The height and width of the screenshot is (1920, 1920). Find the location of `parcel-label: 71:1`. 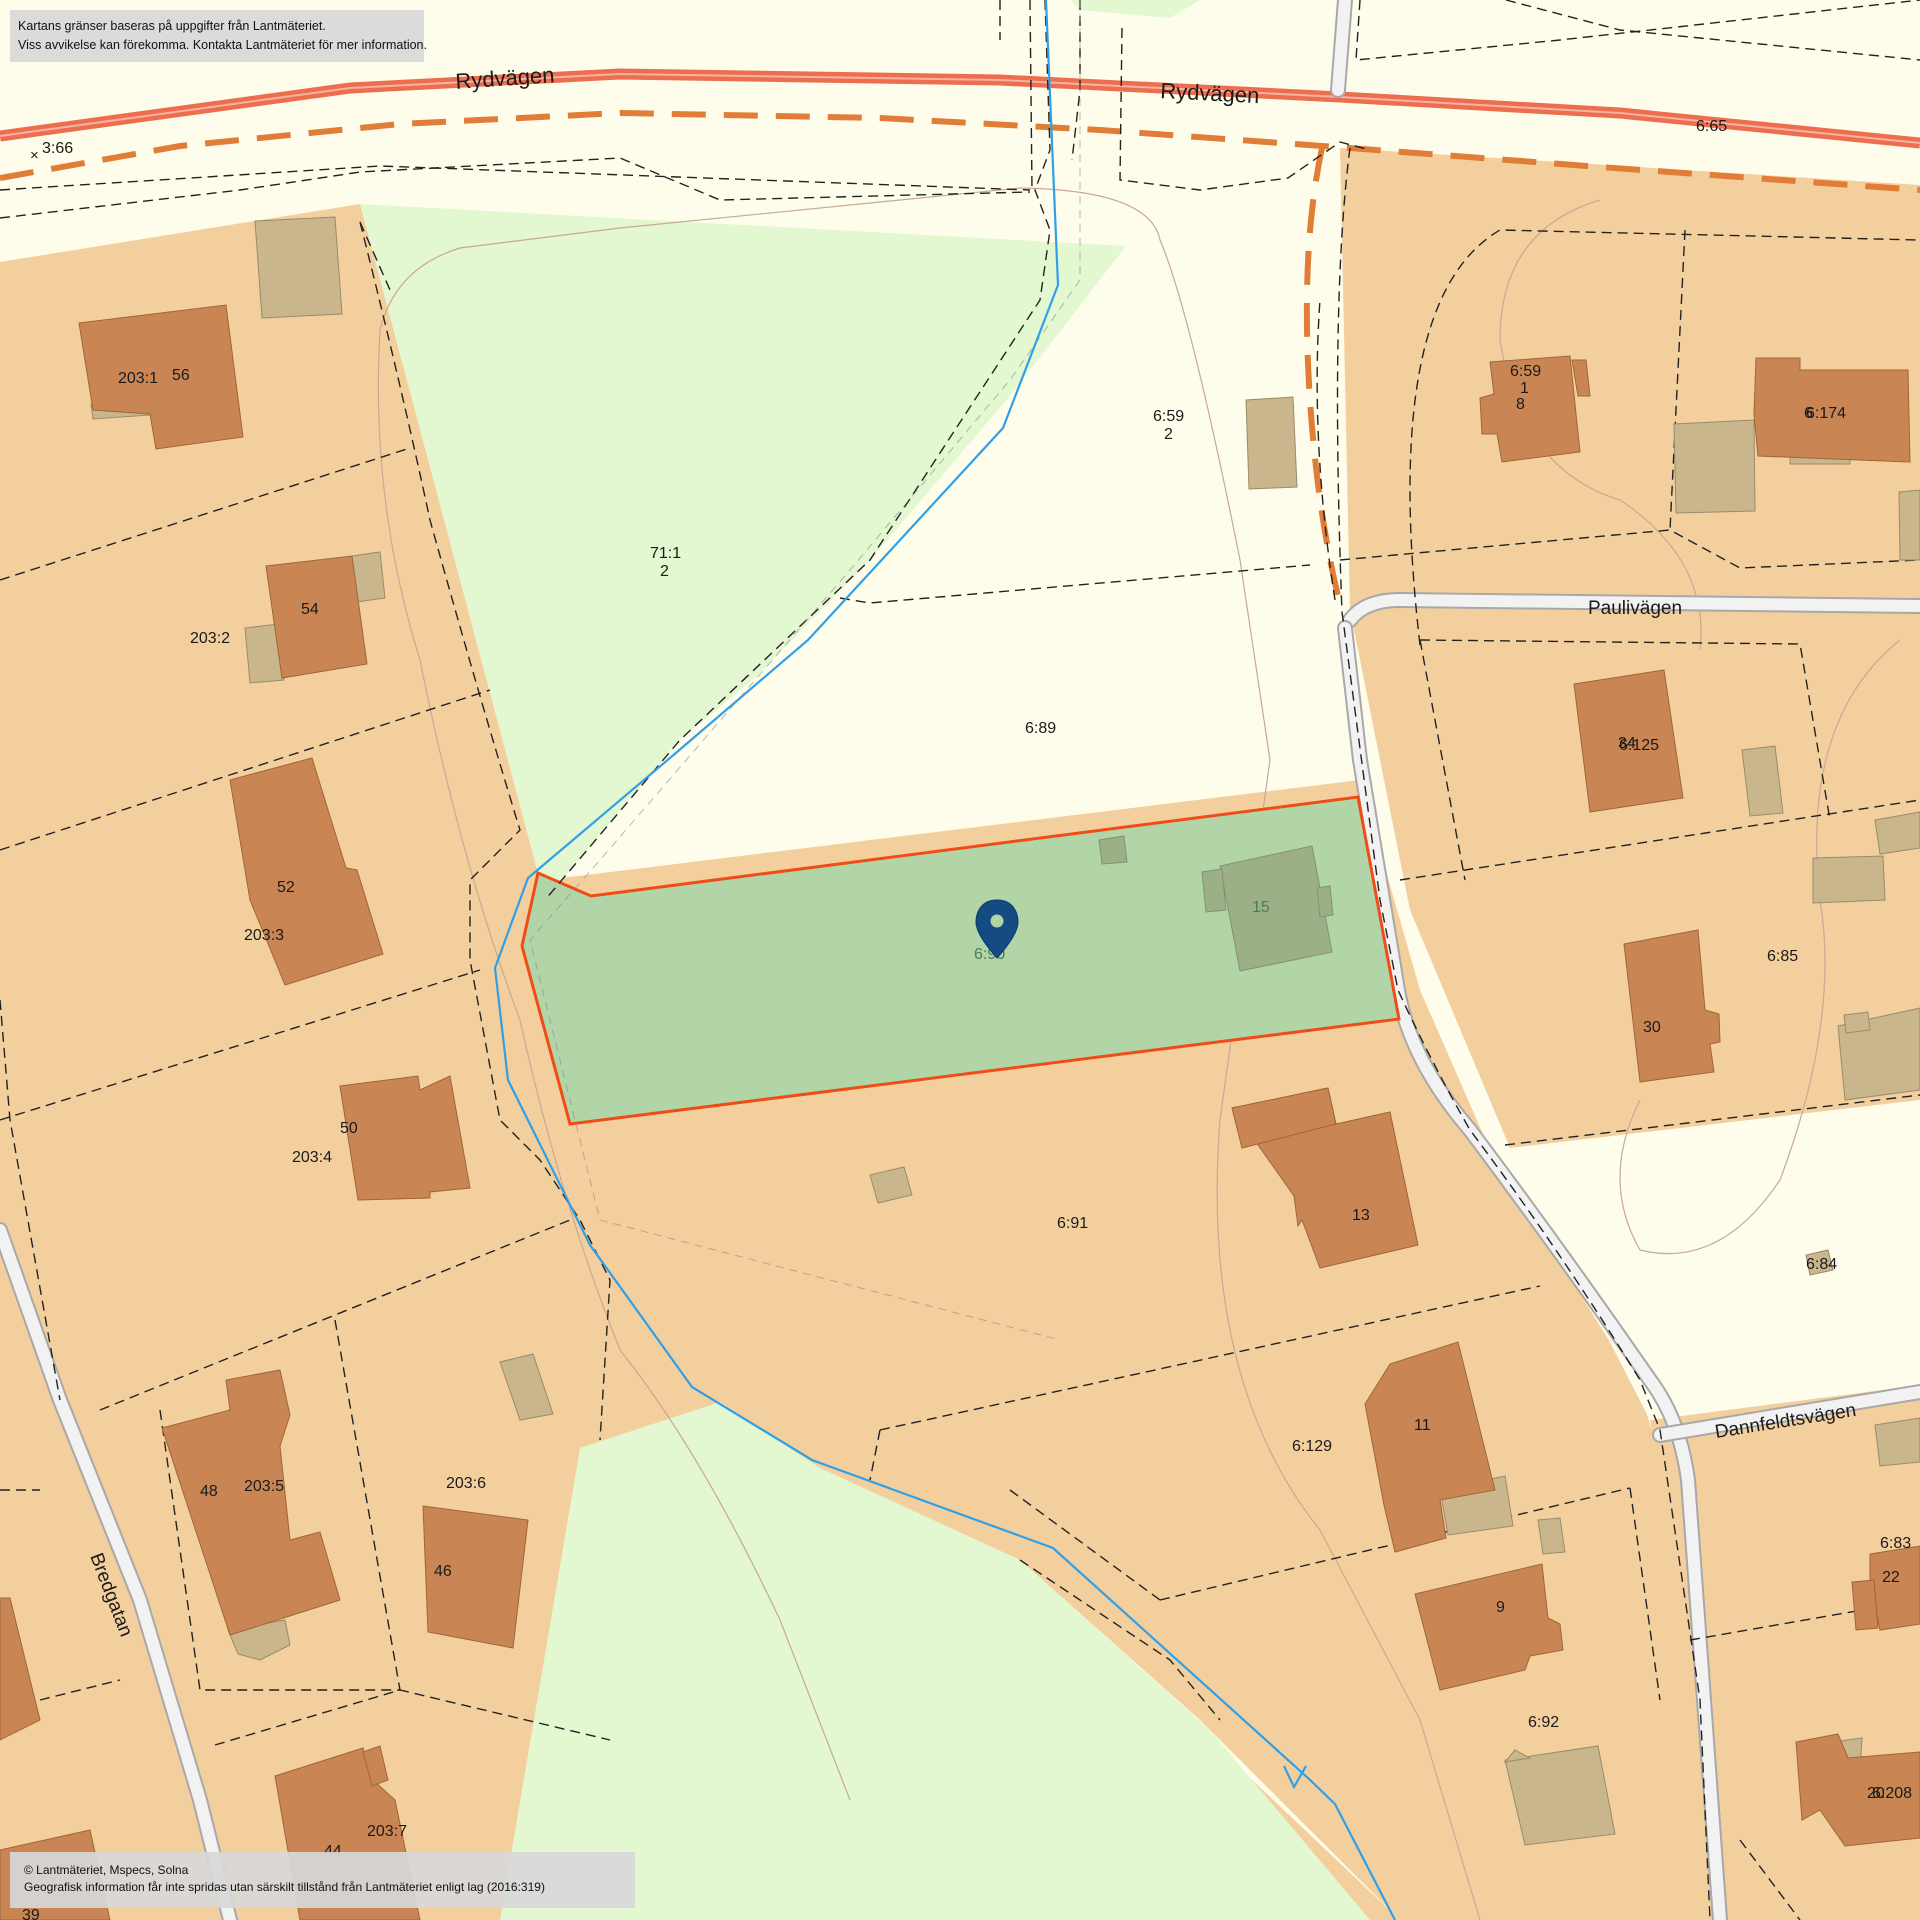

parcel-label: 71:1 is located at coordinates (665, 553).